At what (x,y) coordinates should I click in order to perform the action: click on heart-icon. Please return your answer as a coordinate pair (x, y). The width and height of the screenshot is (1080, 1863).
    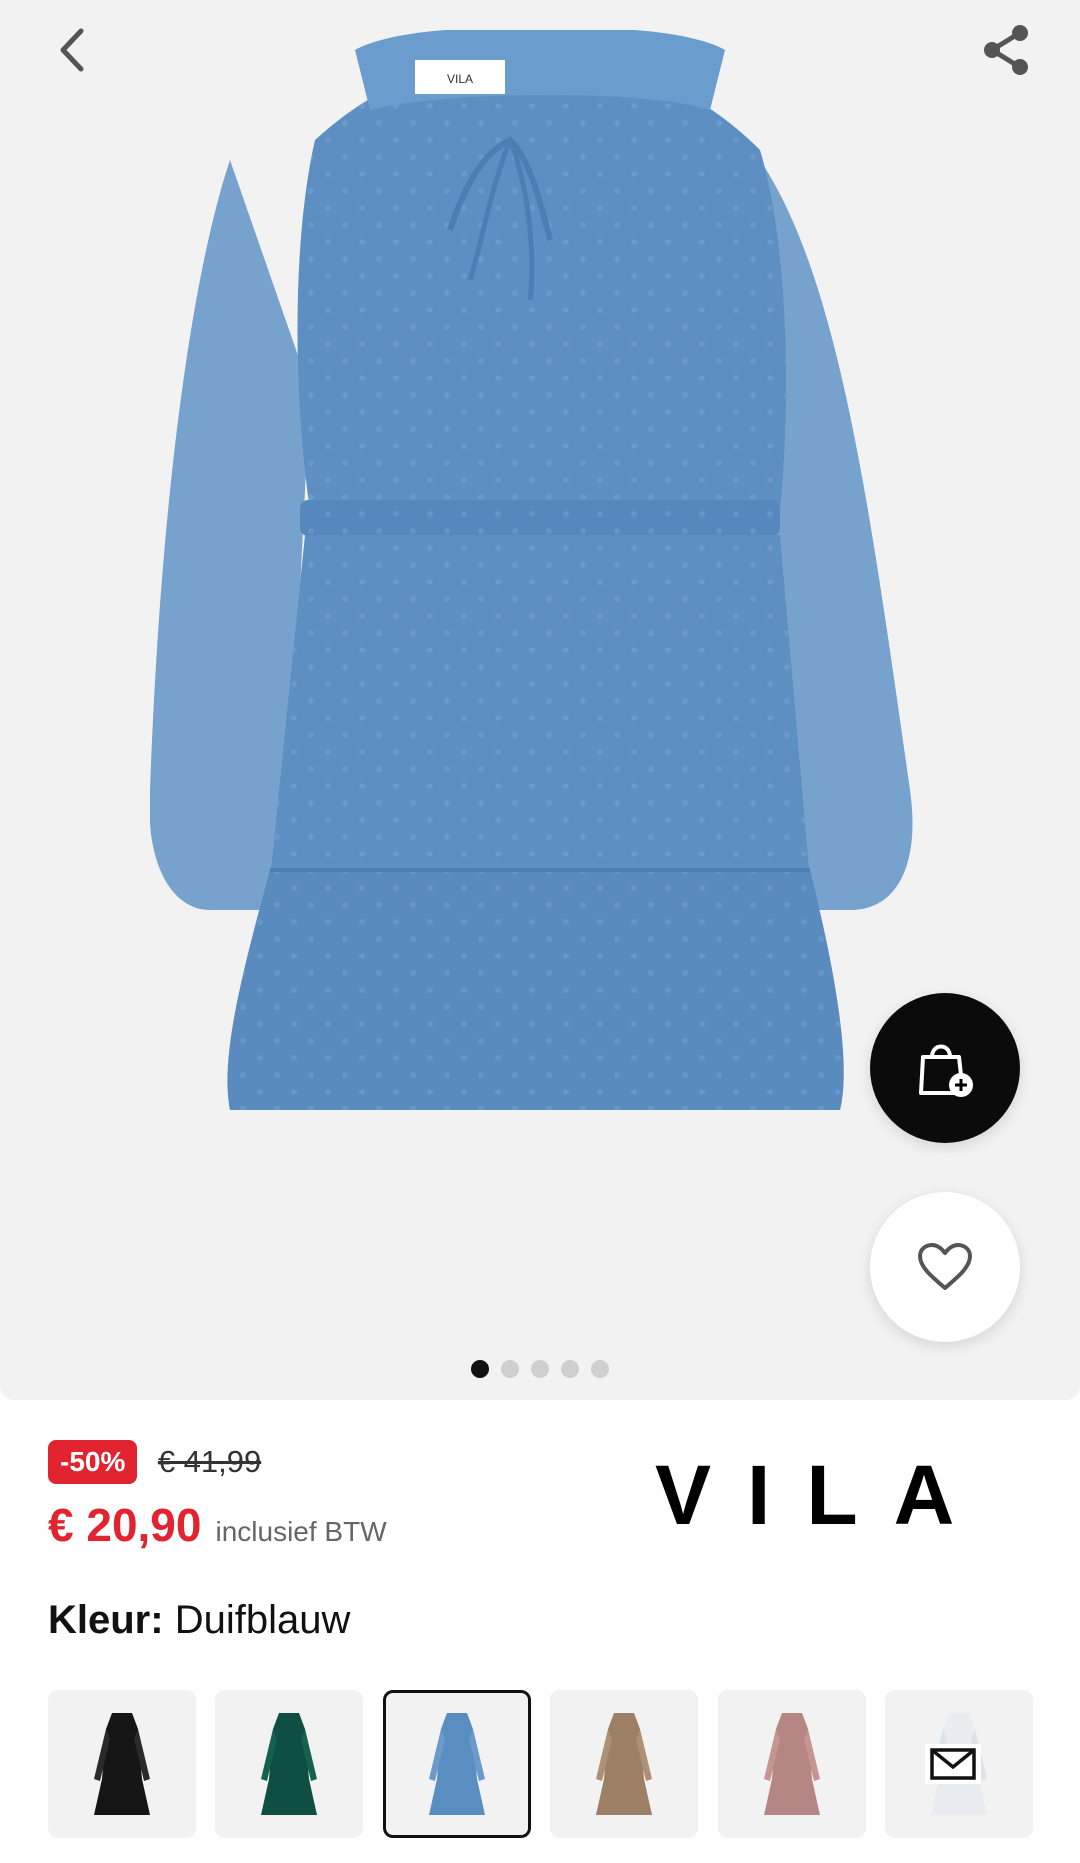
    Looking at the image, I should click on (945, 1266).